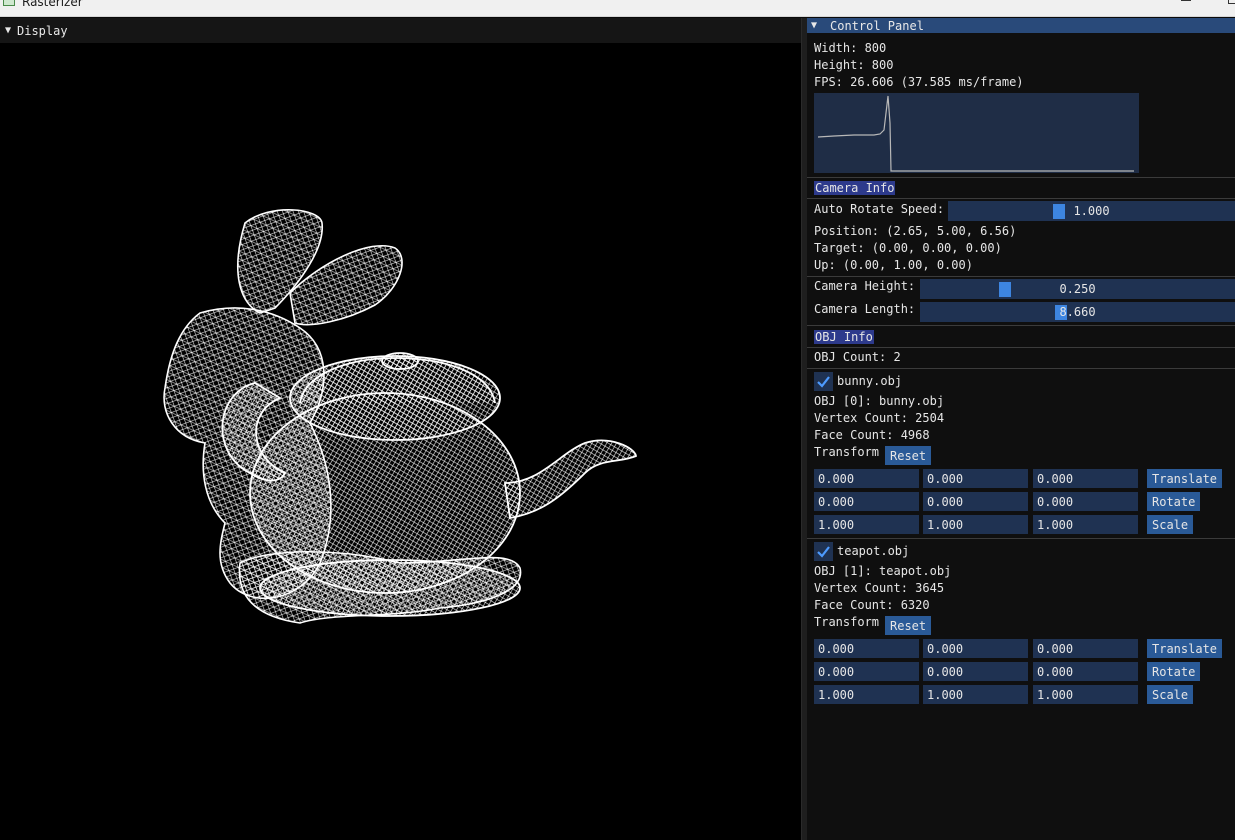  I want to click on teapot-reset-button: Reset, so click(908, 625).